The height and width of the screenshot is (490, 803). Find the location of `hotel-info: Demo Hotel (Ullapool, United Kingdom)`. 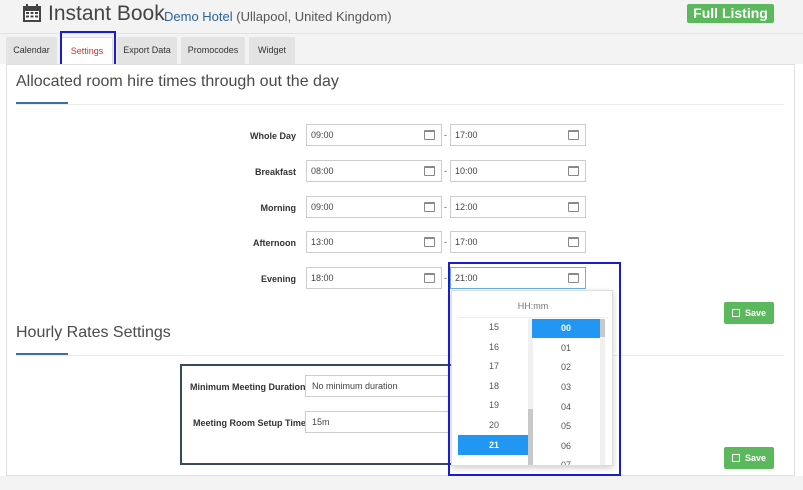

hotel-info: Demo Hotel (Ullapool, United Kingdom) is located at coordinates (278, 16).